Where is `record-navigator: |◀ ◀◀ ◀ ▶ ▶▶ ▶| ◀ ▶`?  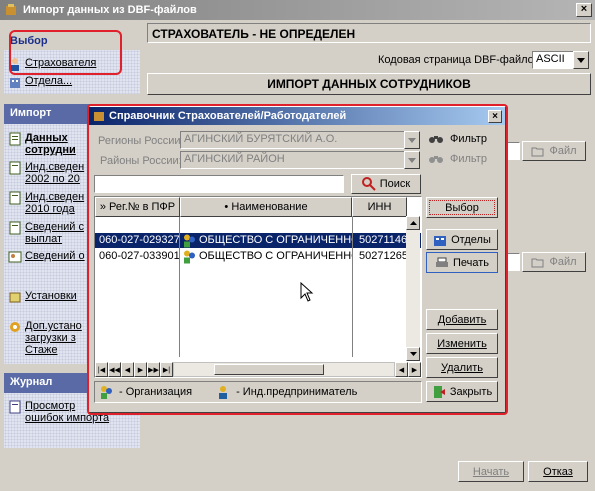
record-navigator: |◀ ◀◀ ◀ ▶ ▶▶ ▶| ◀ ▶ is located at coordinates (258, 369).